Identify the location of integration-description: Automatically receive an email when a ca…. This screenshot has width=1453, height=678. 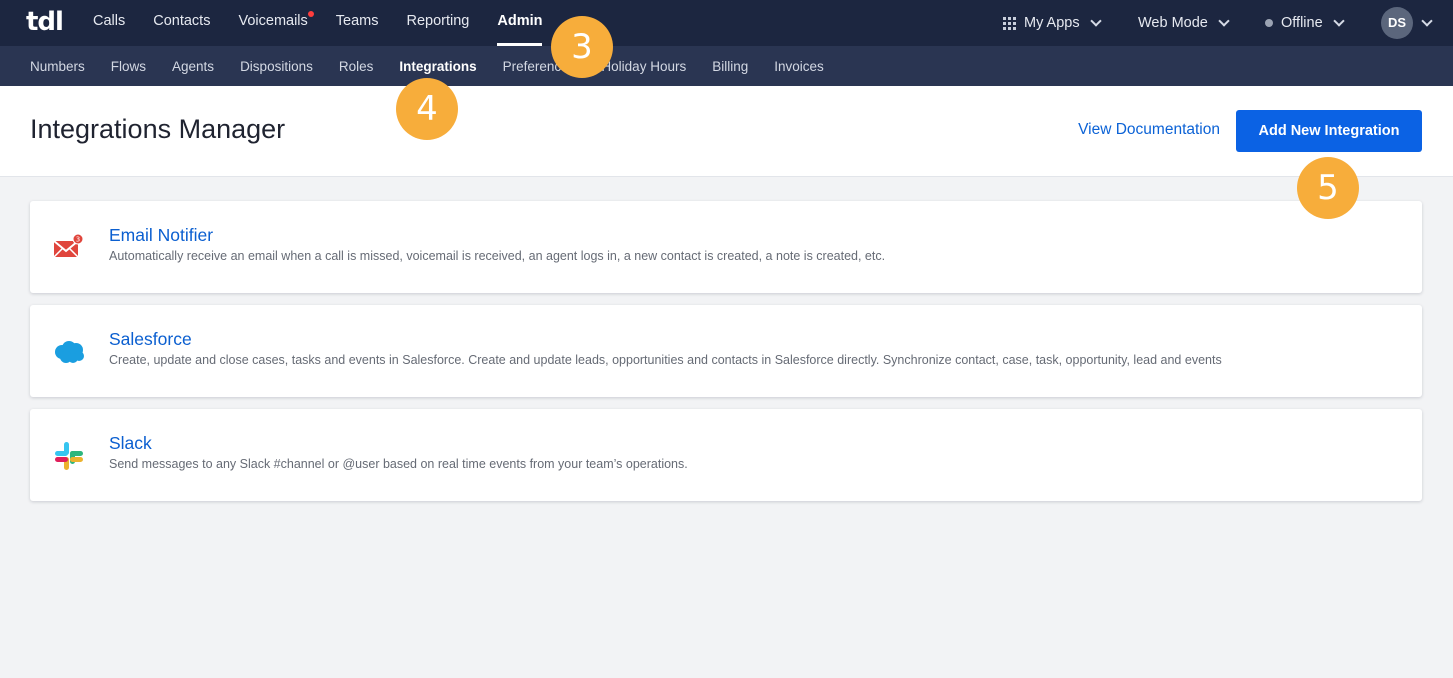
(497, 256).